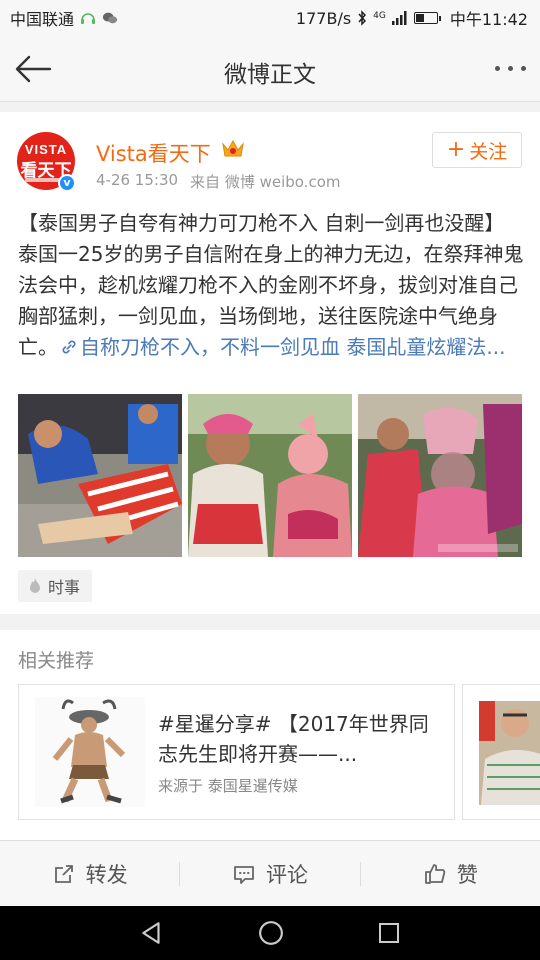 This screenshot has height=960, width=540. What do you see at coordinates (286, 874) in the screenshot?
I see `comment-label: 评论` at bounding box center [286, 874].